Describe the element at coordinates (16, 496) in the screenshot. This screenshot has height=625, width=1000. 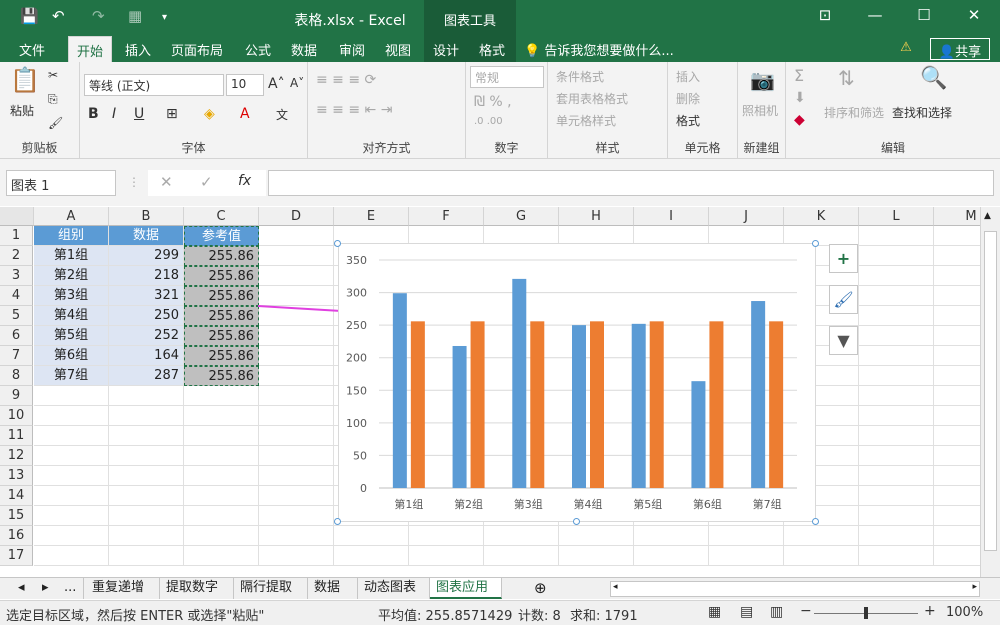
I see `row-header: 14` at that location.